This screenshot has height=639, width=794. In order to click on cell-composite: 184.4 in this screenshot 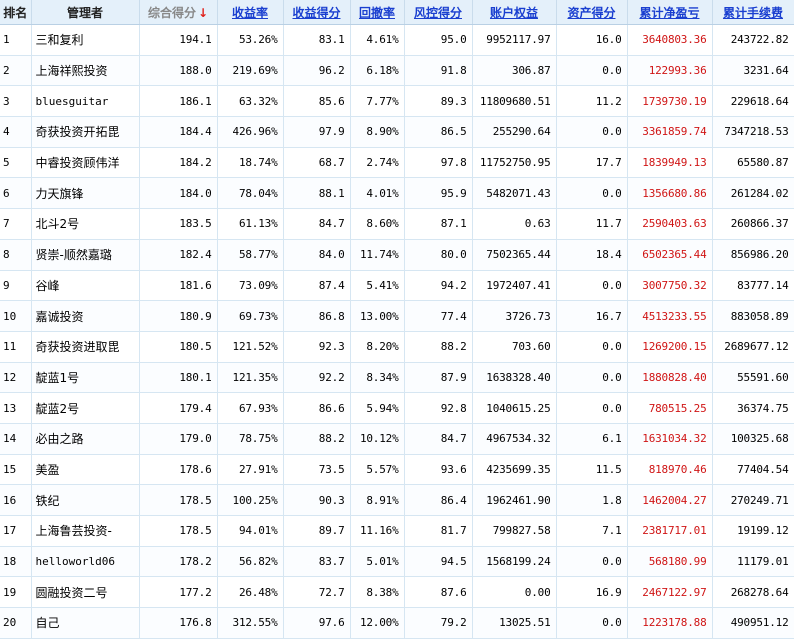, I will do `click(178, 132)`.